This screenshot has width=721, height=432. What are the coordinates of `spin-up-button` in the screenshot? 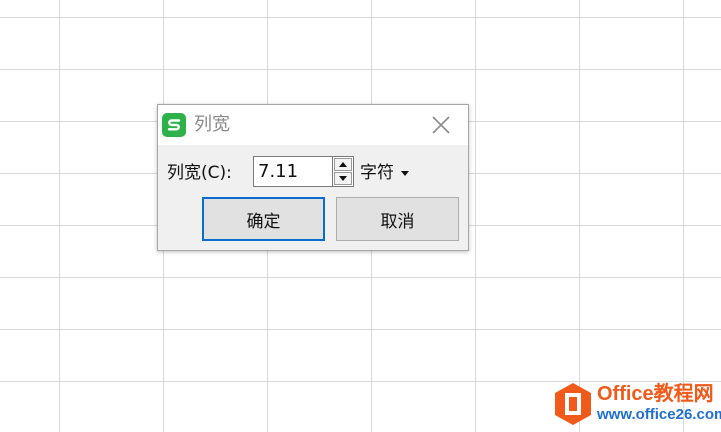 It's located at (343, 164).